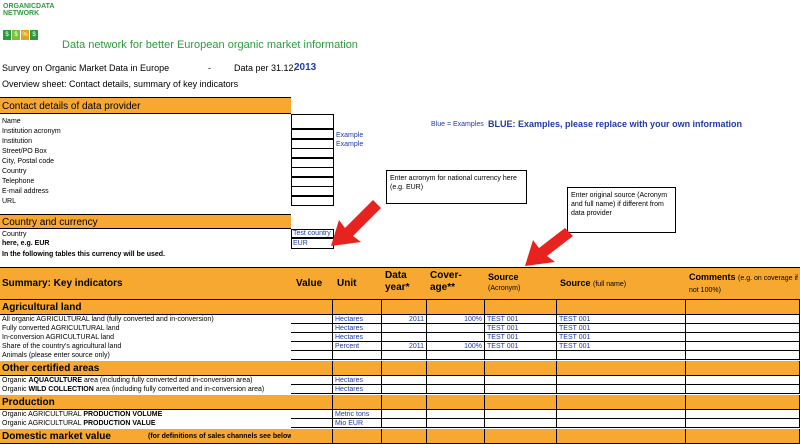  Describe the element at coordinates (504, 288) in the screenshot. I see `col-source-sub: (Acronym)` at that location.